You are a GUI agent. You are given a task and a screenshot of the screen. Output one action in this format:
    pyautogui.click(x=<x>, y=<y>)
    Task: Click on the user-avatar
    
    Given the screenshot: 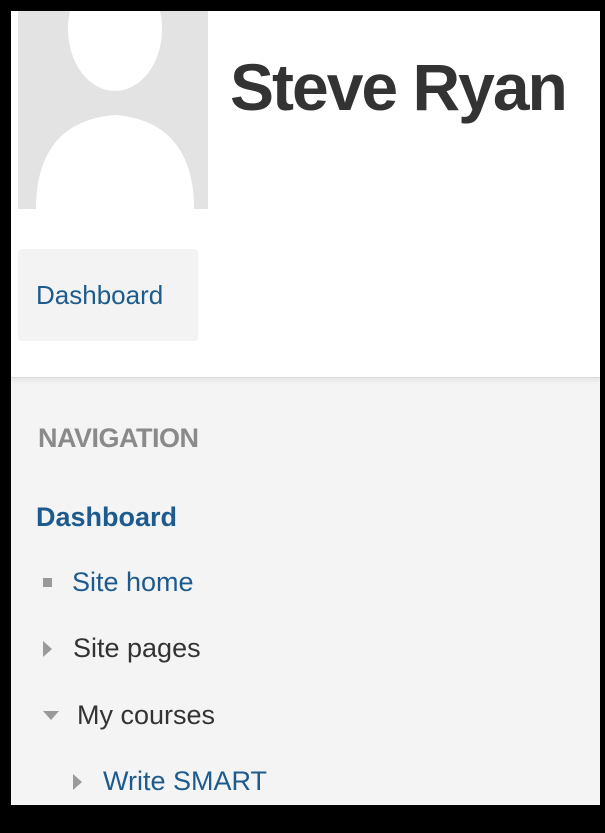 What is the action you would take?
    pyautogui.click(x=113, y=110)
    